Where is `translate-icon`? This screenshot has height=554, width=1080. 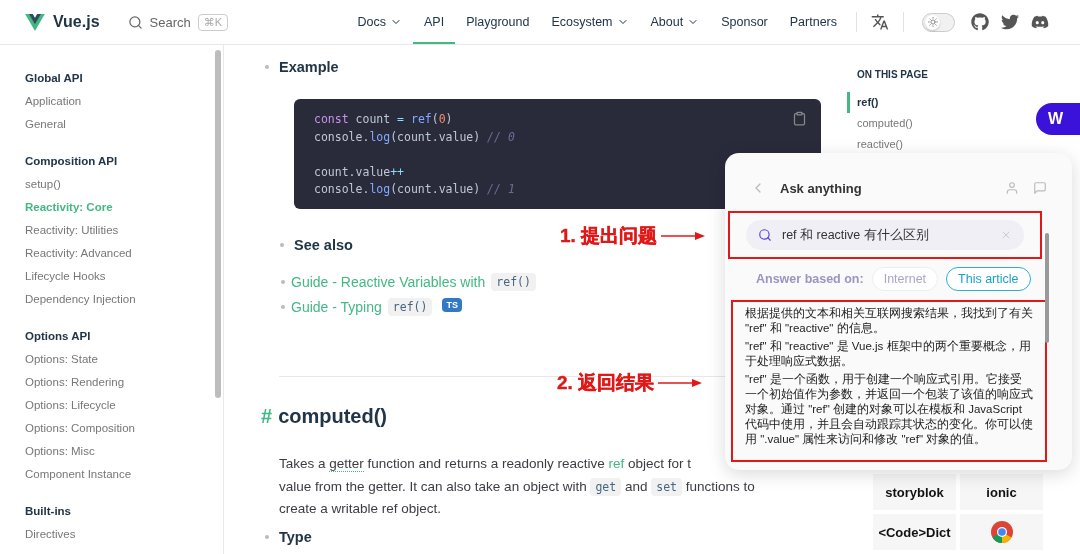
translate-icon is located at coordinates (880, 22).